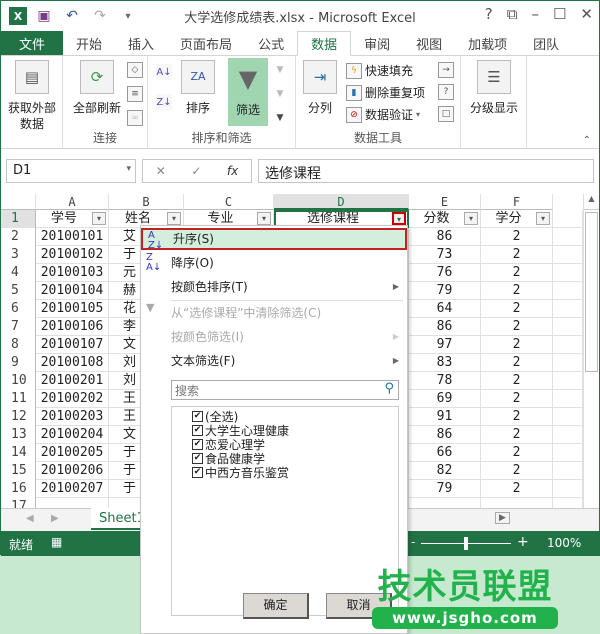 This screenshot has height=634, width=600. I want to click on filter-button: ▼ 筛选, so click(248, 92).